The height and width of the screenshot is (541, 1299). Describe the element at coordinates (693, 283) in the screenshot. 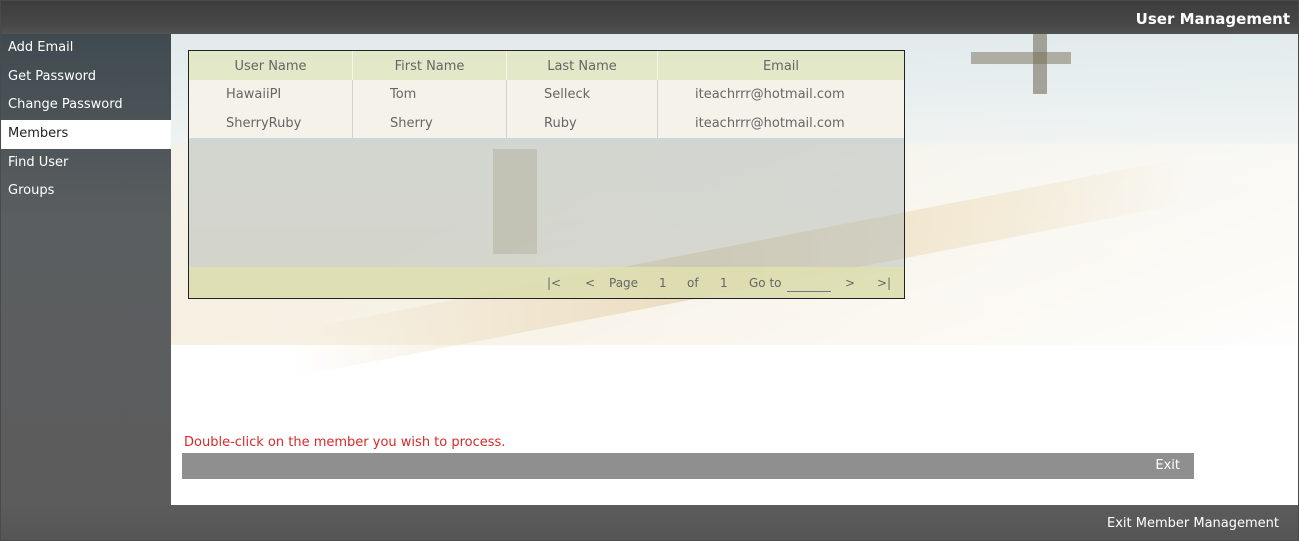

I see `of-label: of` at that location.